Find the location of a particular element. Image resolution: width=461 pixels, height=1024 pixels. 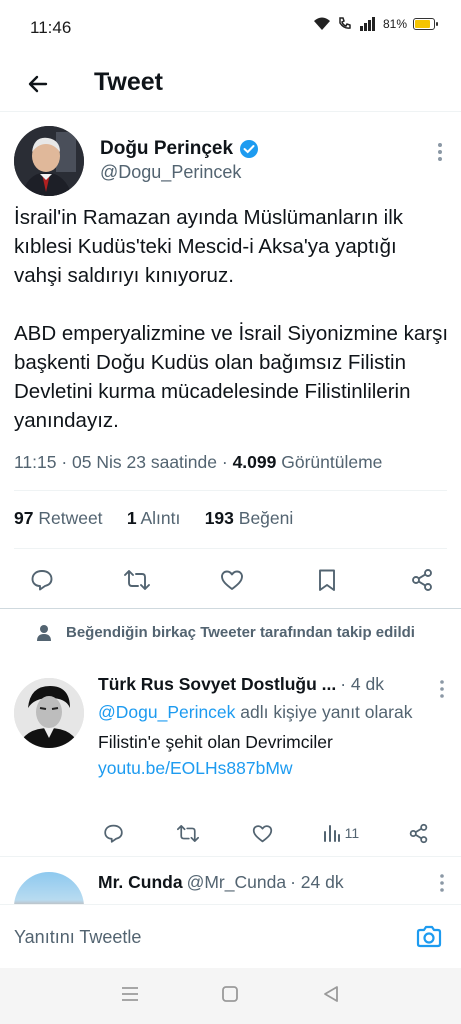

back-nav-button is located at coordinates (331, 996).